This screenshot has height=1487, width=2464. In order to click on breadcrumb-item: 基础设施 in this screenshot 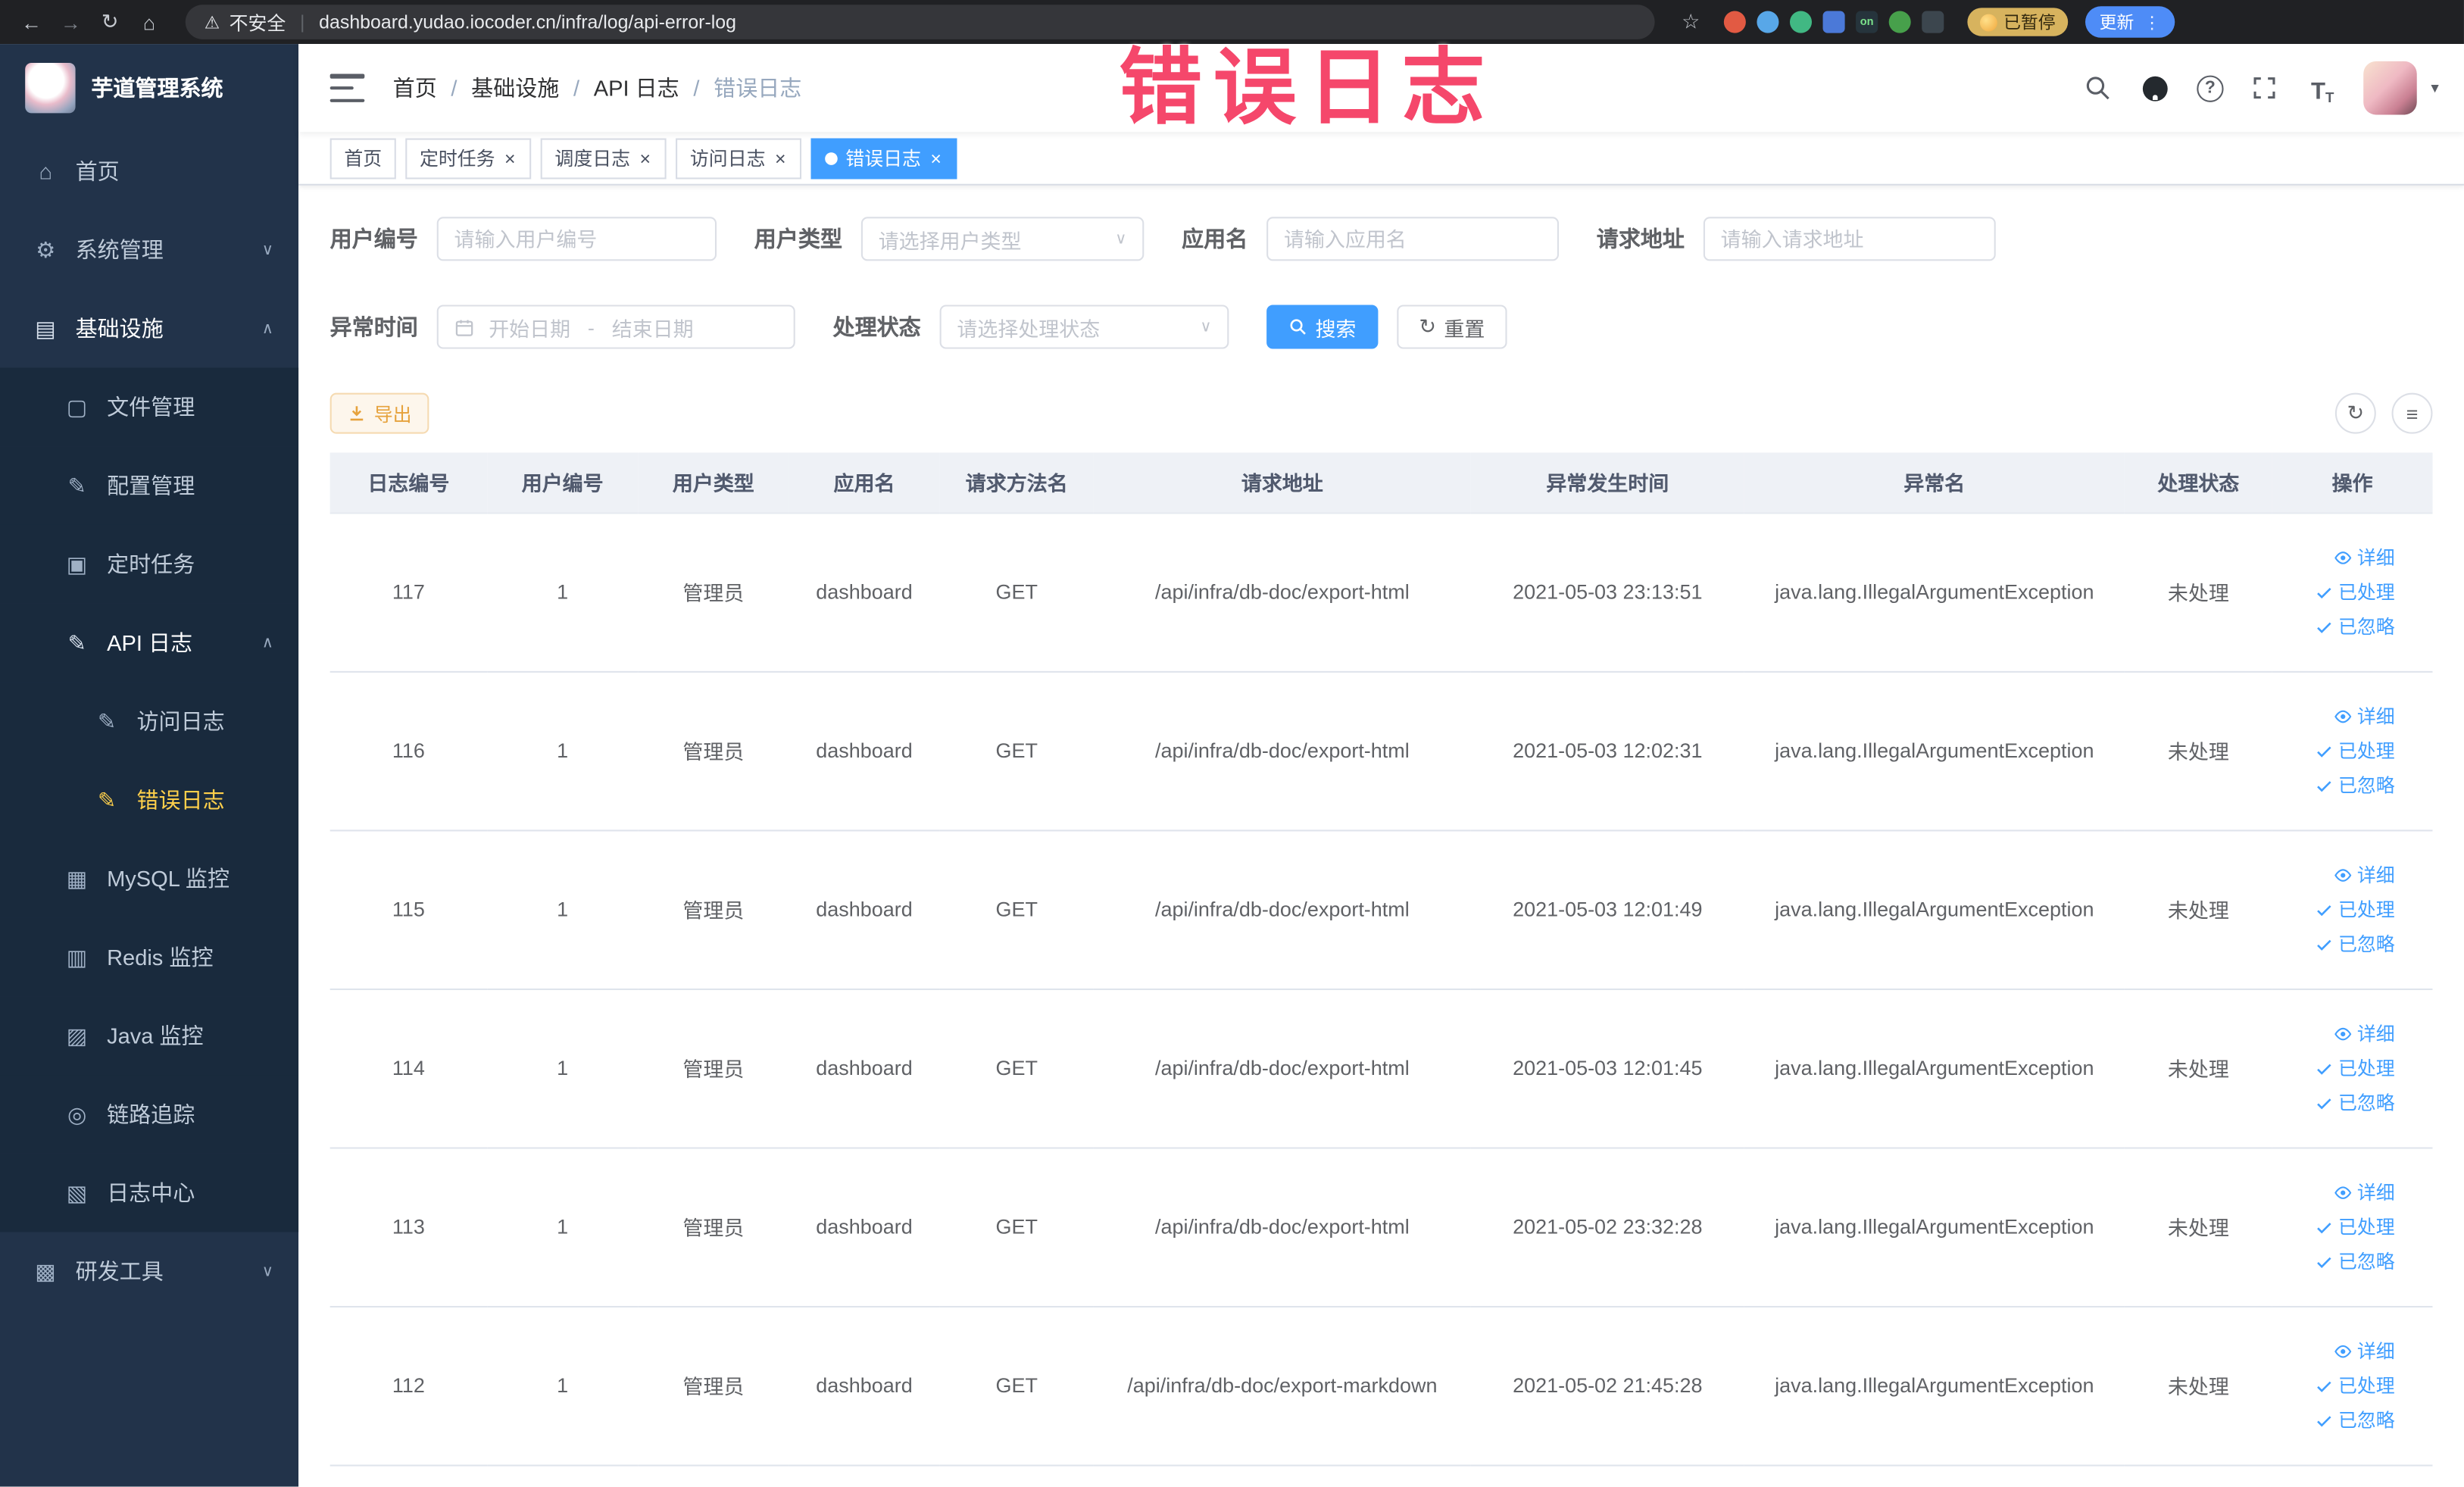, I will do `click(515, 87)`.